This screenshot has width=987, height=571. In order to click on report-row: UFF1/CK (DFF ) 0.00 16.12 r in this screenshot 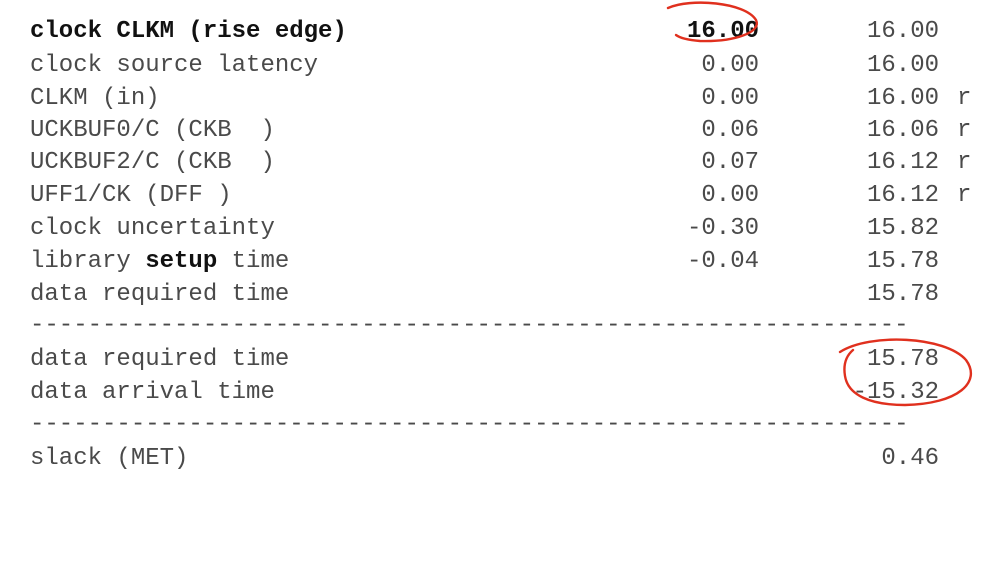, I will do `click(493, 196)`.